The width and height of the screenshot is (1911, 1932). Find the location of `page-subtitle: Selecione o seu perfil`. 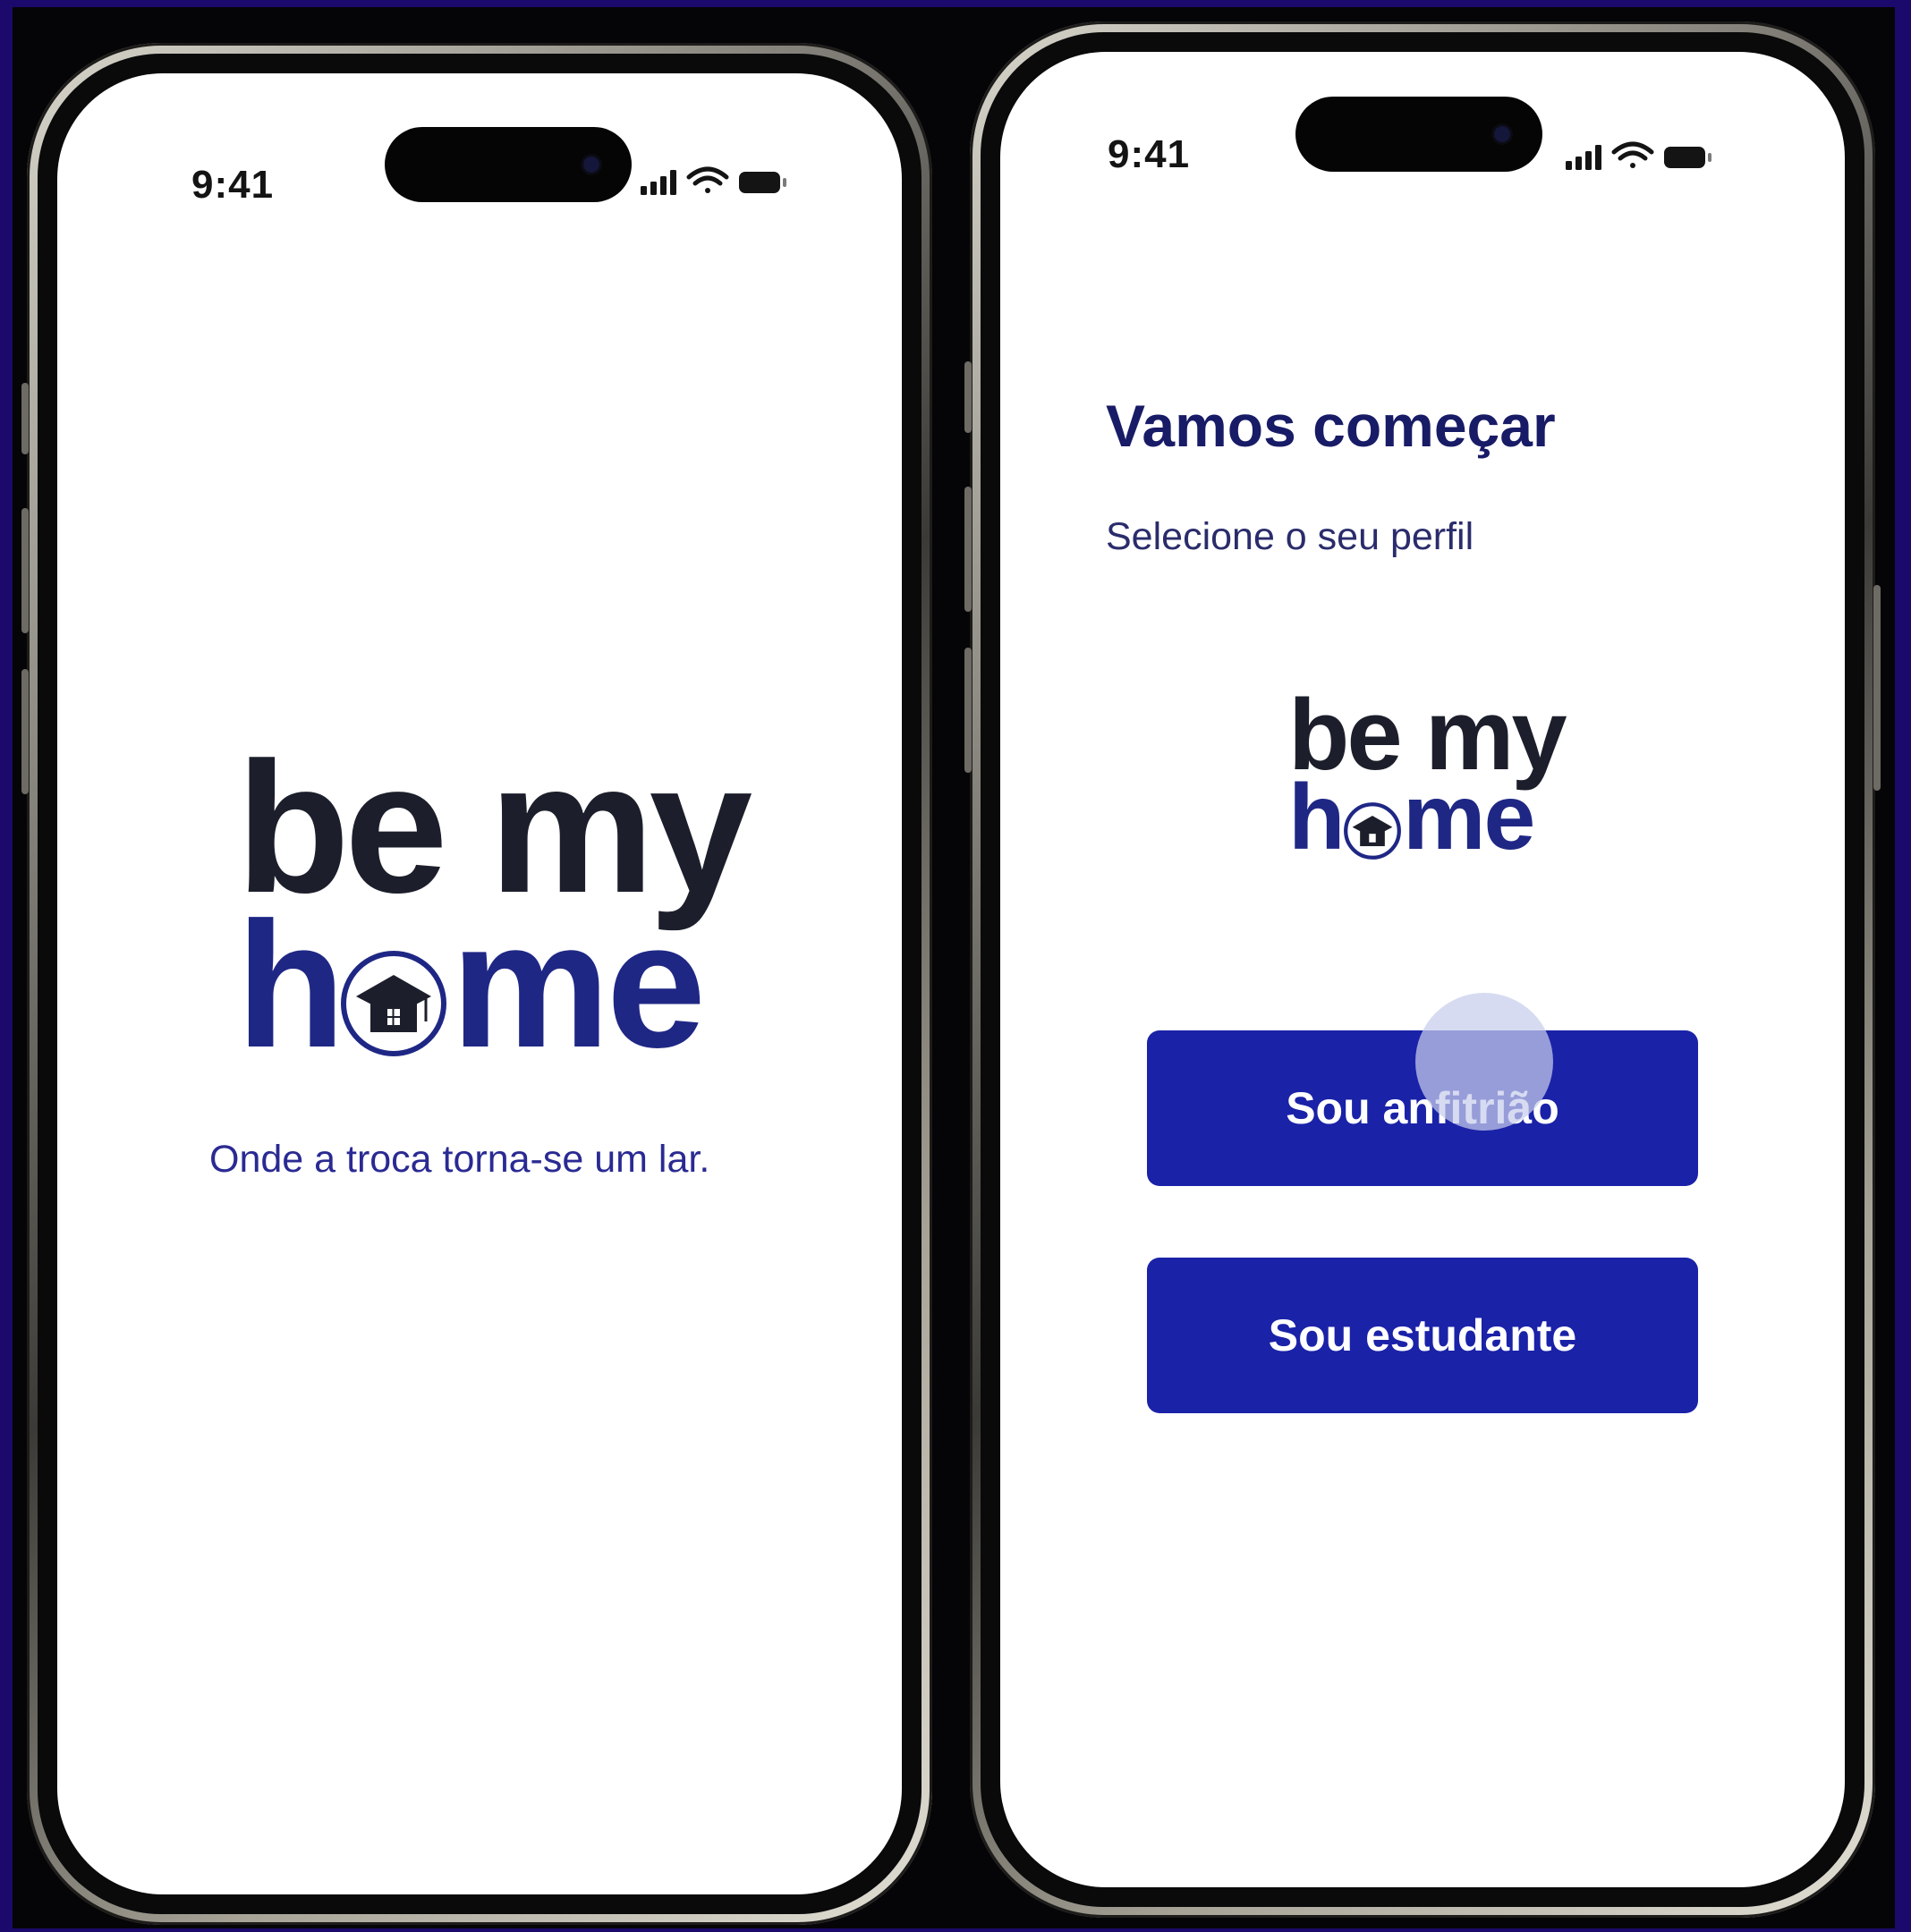

page-subtitle: Selecione o seu perfil is located at coordinates (1290, 536).